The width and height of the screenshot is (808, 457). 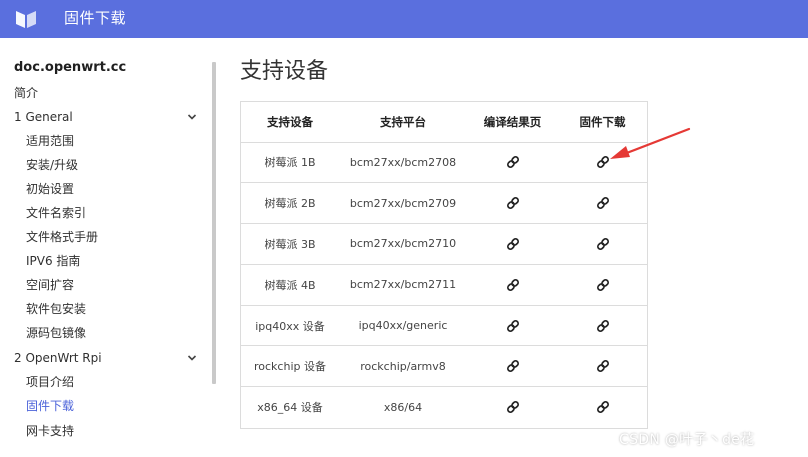 What do you see at coordinates (403, 163) in the screenshot?
I see `platform-cell: bcm27xx/bcm2708` at bounding box center [403, 163].